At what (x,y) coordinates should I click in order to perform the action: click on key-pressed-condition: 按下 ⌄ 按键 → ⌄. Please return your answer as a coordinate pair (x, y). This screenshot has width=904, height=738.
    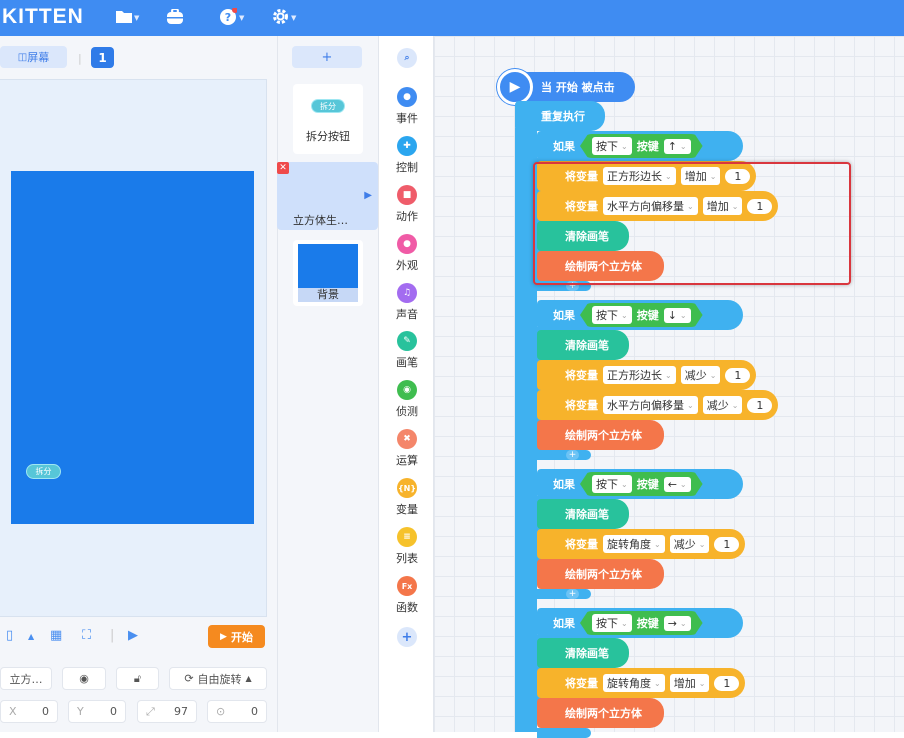
    Looking at the image, I should click on (641, 623).